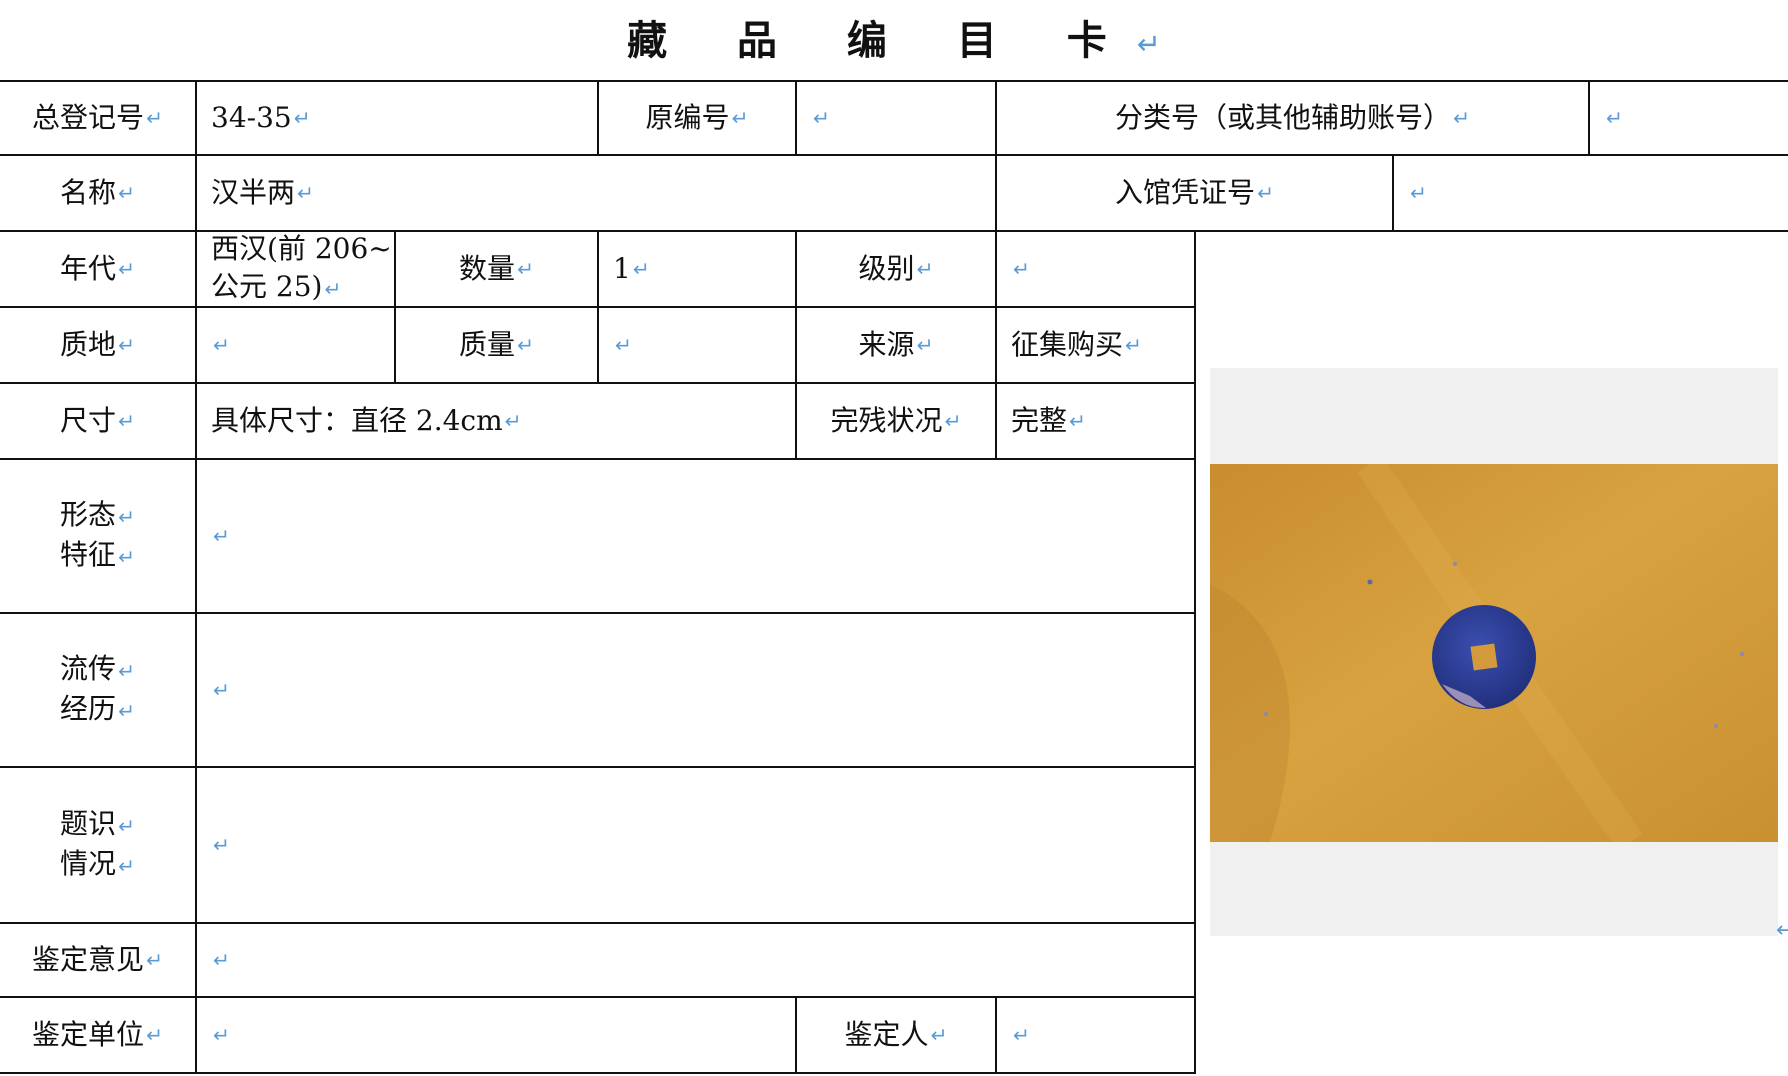 The width and height of the screenshot is (1788, 1076). What do you see at coordinates (301, 248) in the screenshot?
I see `era-value-line-1: 西汉(前 206~` at bounding box center [301, 248].